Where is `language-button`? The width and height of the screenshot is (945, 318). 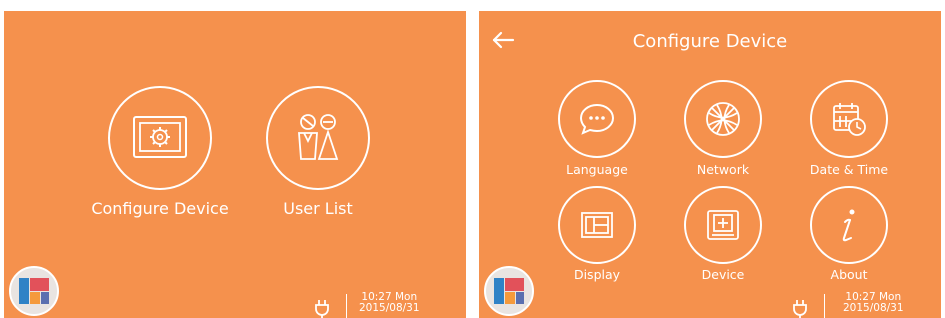
language-button is located at coordinates (597, 119).